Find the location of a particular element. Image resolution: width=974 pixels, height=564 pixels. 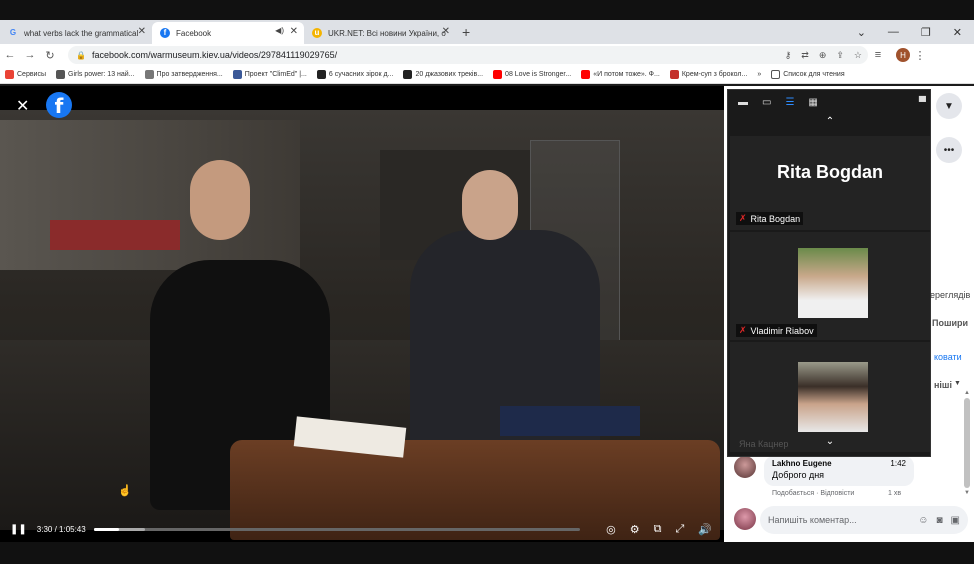

bottom-border is located at coordinates (487, 553).